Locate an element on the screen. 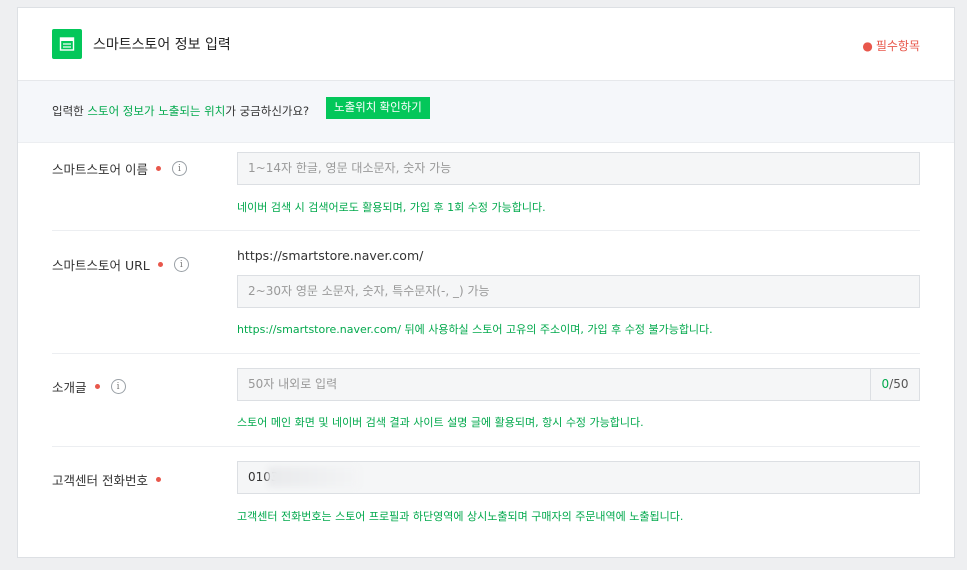 The width and height of the screenshot is (967, 570). intro-counter-max: /50 is located at coordinates (899, 384).